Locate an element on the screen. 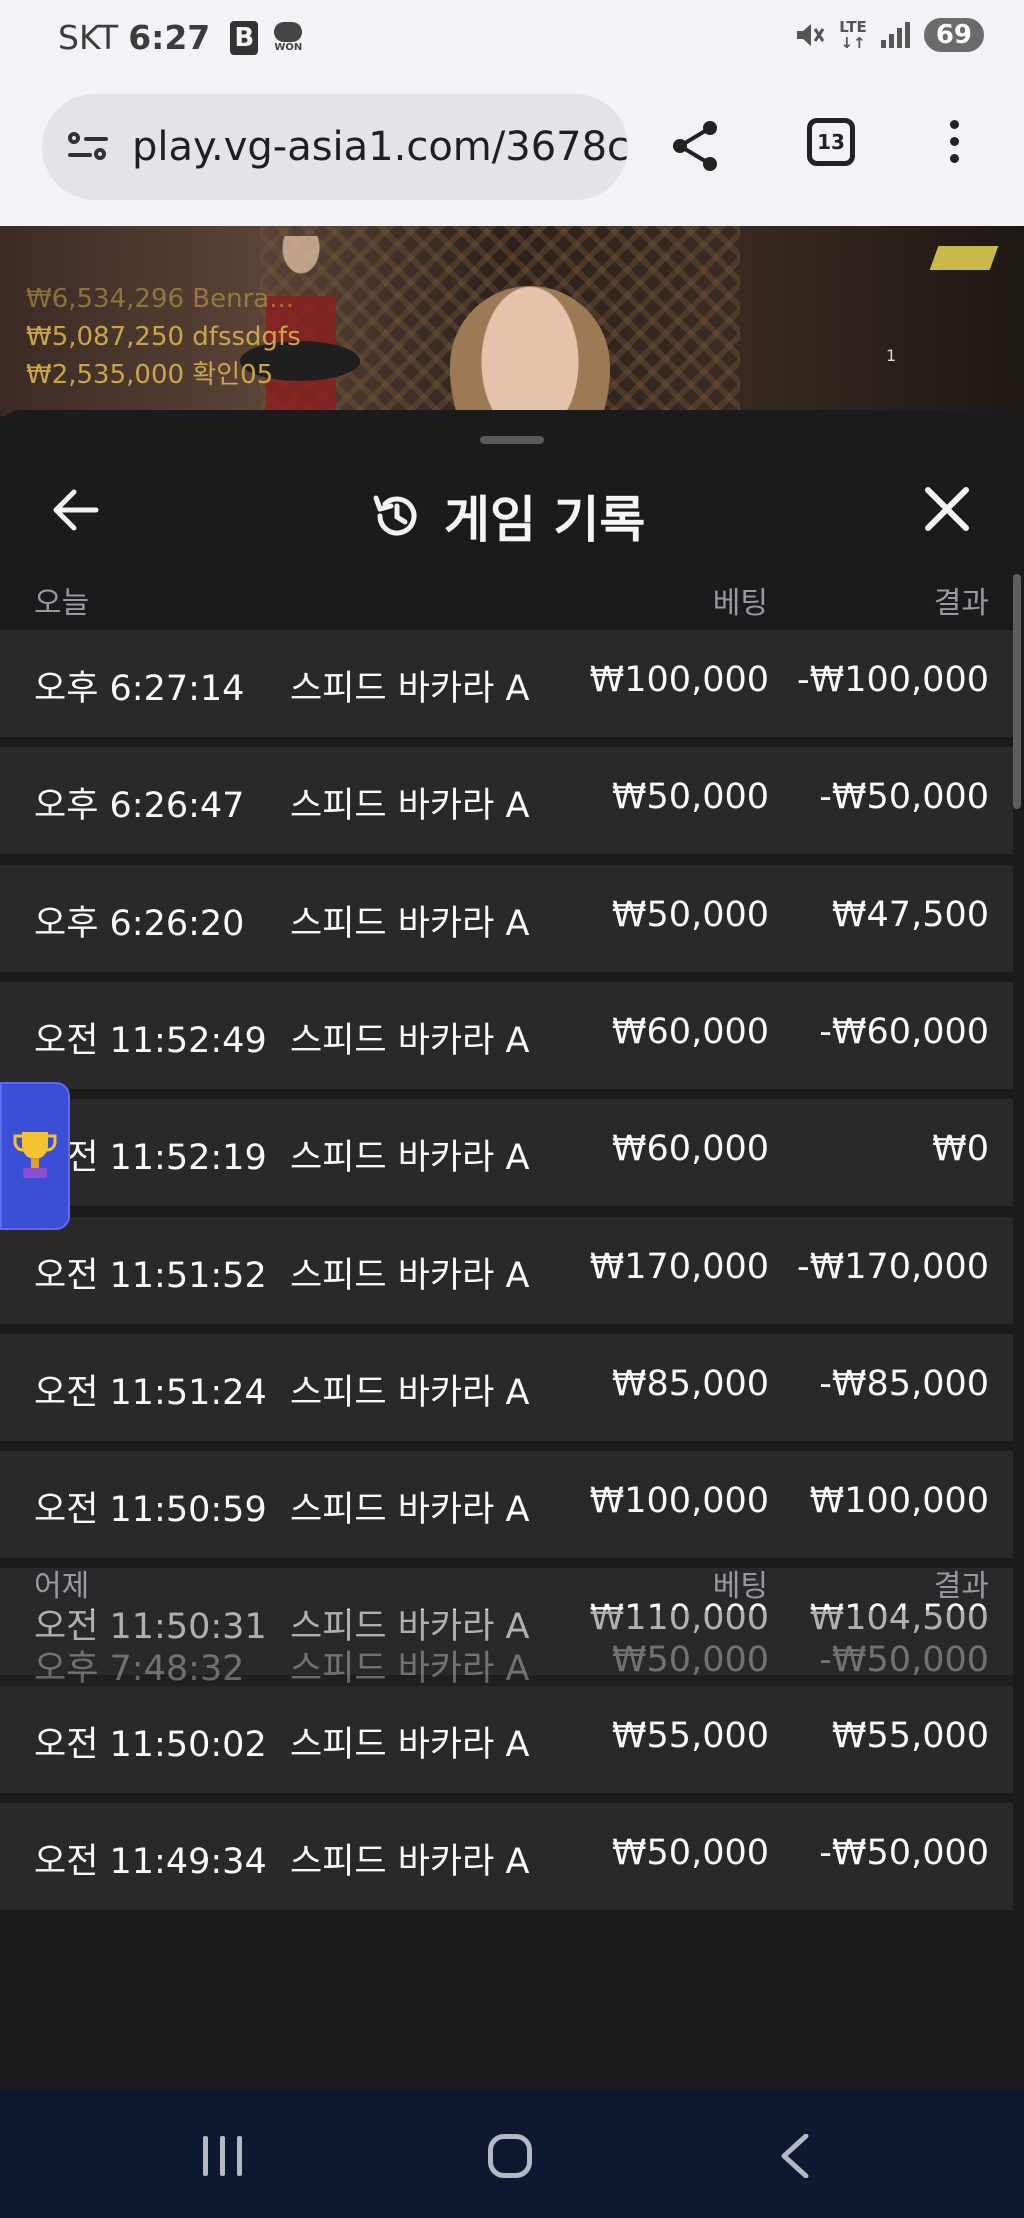 This screenshot has height=2218, width=1024. row-result-amount: -₩60,000 is located at coordinates (904, 1031).